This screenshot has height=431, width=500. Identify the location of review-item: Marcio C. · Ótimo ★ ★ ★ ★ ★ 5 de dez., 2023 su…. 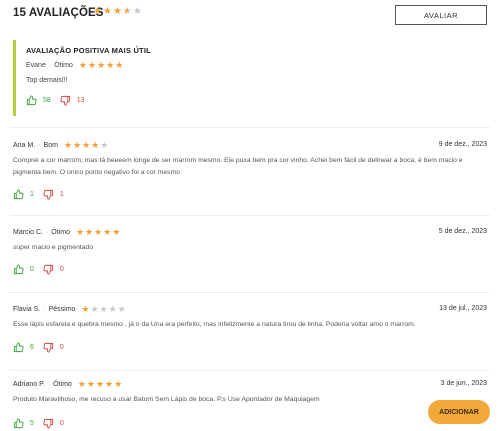
(250, 258).